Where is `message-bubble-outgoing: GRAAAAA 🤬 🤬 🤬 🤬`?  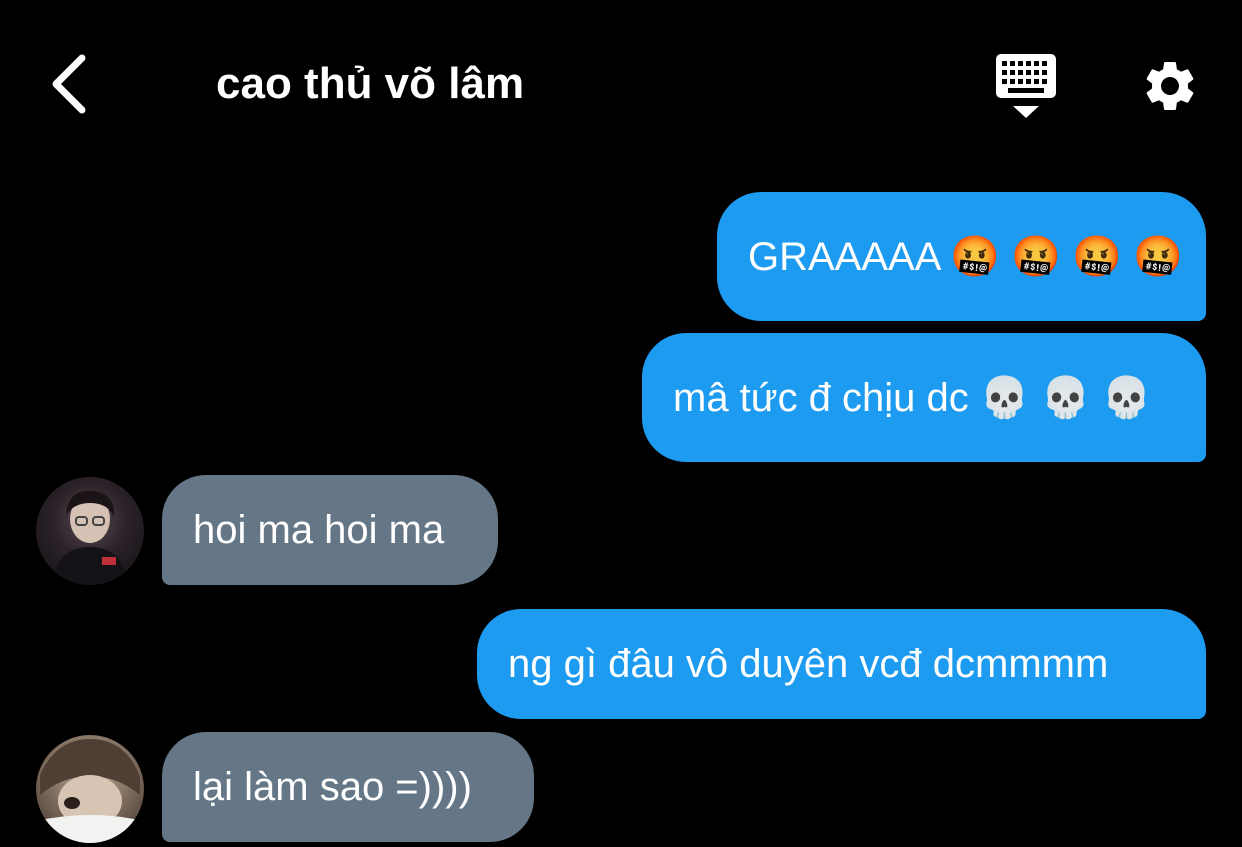
message-bubble-outgoing: GRAAAAA 🤬 🤬 🤬 🤬 is located at coordinates (961, 256).